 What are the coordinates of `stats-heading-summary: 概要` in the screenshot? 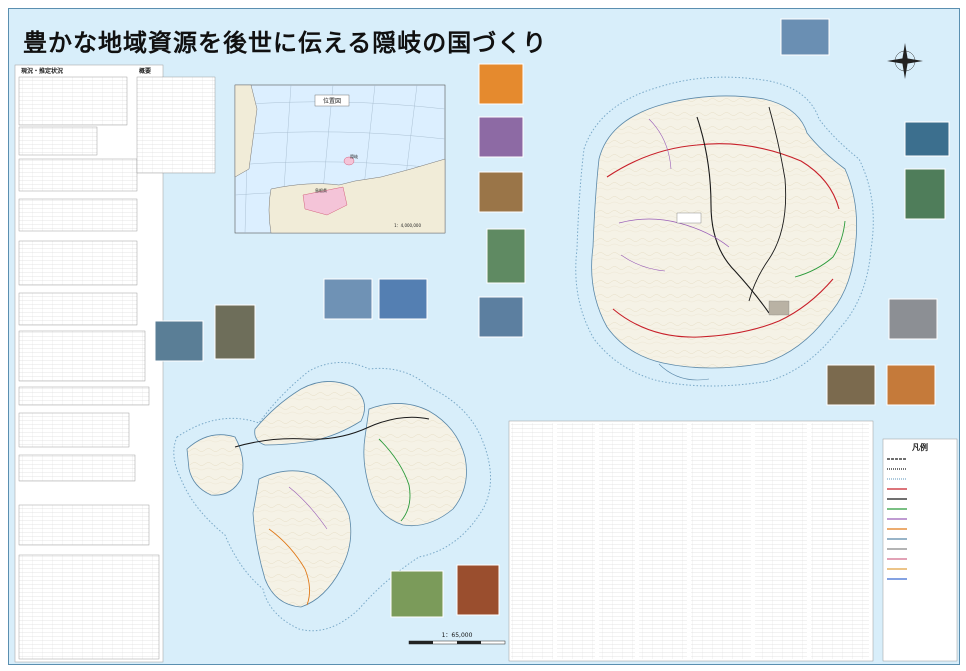 It's located at (145, 71).